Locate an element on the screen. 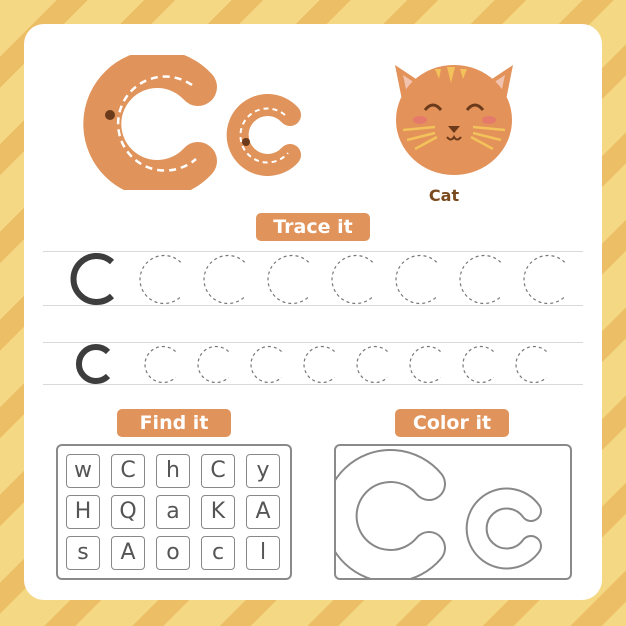 This screenshot has width=626, height=626. model-letter-lower-c is located at coordinates (263, 135).